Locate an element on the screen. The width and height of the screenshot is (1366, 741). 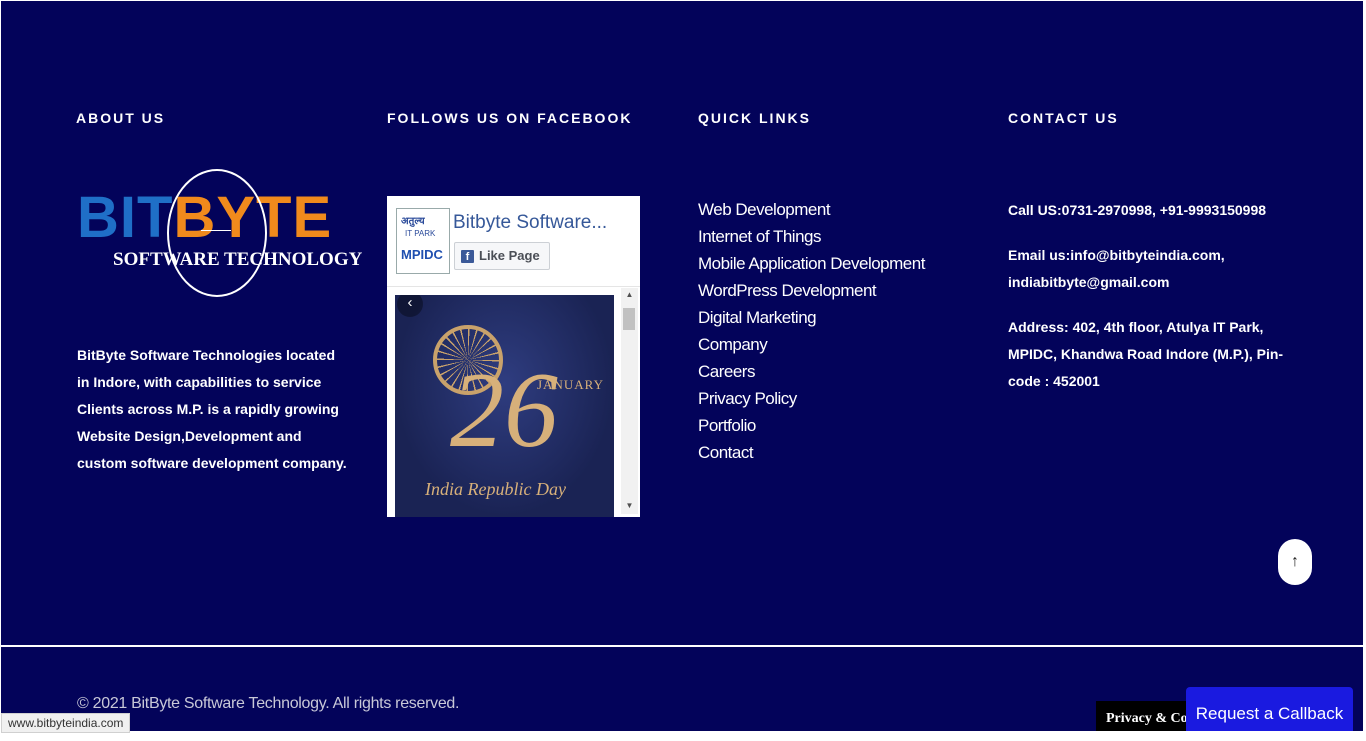
facebook-like-button: f Like Page is located at coordinates (502, 256).